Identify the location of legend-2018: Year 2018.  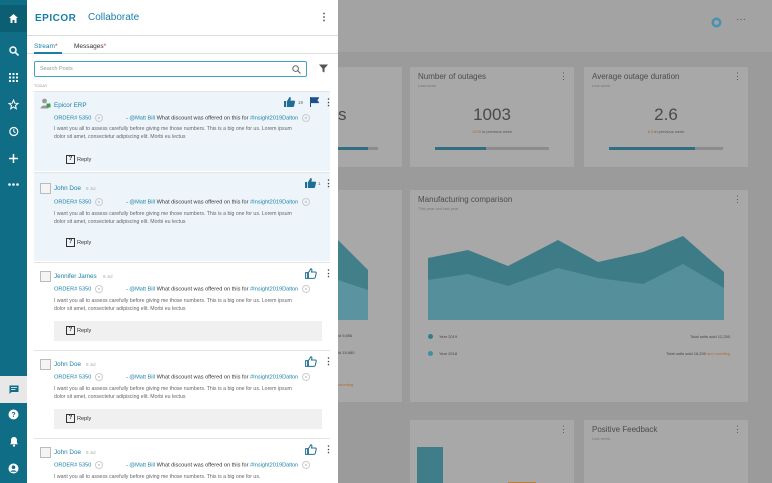
(442, 354).